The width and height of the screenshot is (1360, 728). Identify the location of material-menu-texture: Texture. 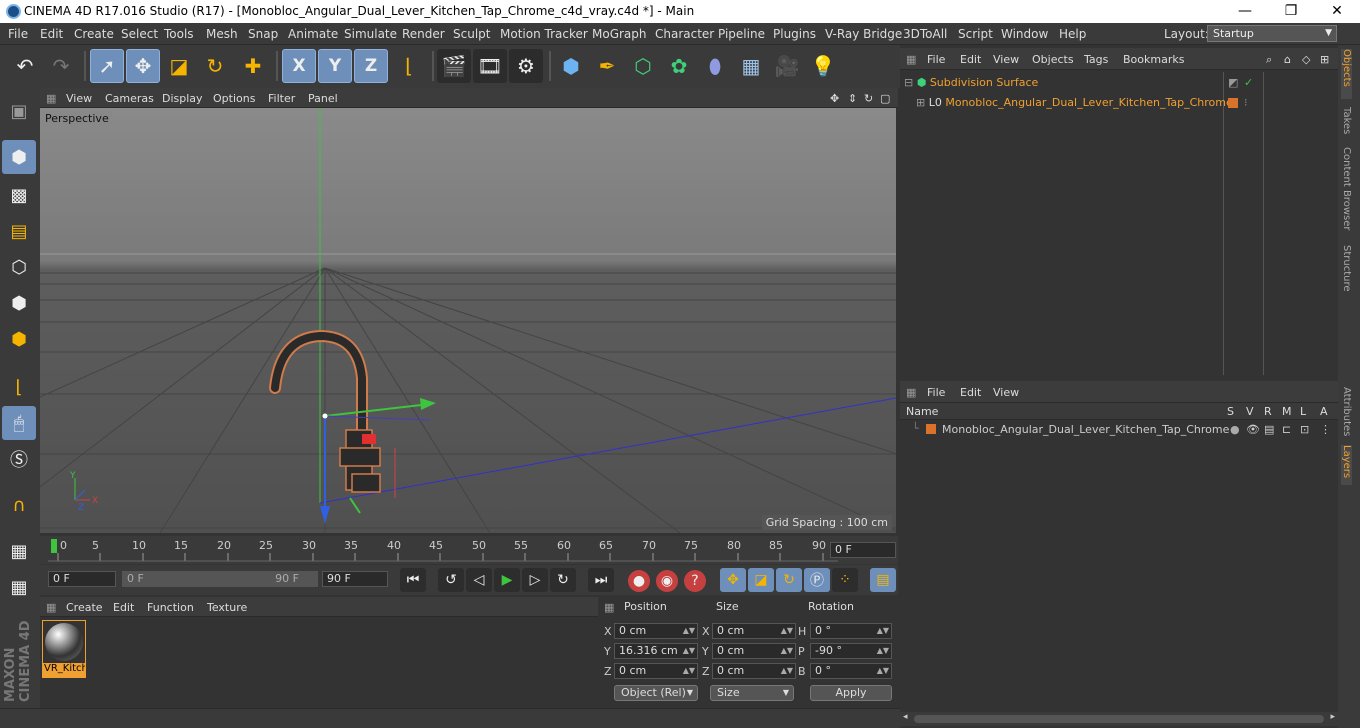
(227, 607).